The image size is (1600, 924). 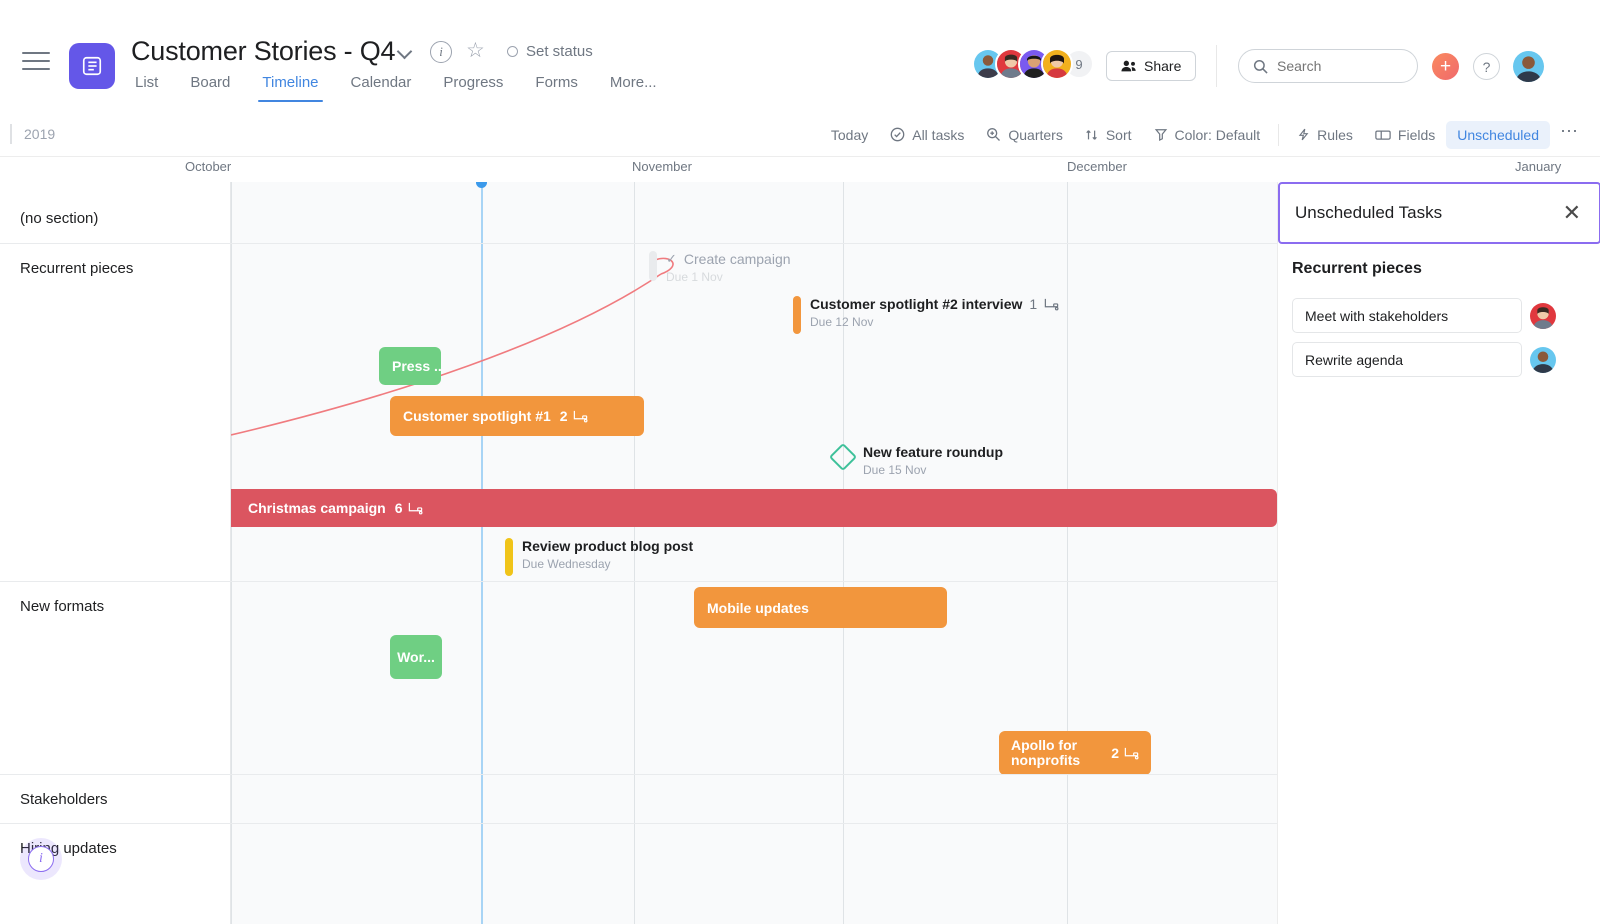 I want to click on today-button: Today, so click(x=849, y=135).